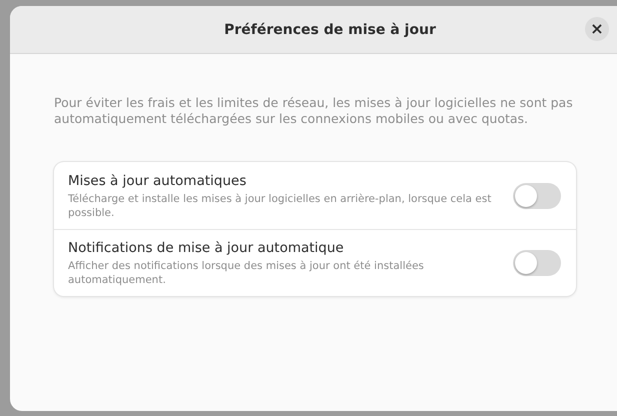  What do you see at coordinates (206, 248) in the screenshot?
I see `setting-title: Notifications de mise à jour automatique` at bounding box center [206, 248].